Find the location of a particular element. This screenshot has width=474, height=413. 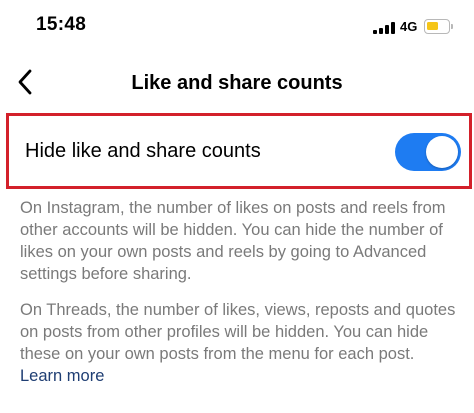

navigation-bar: Like and share counts is located at coordinates (237, 82).